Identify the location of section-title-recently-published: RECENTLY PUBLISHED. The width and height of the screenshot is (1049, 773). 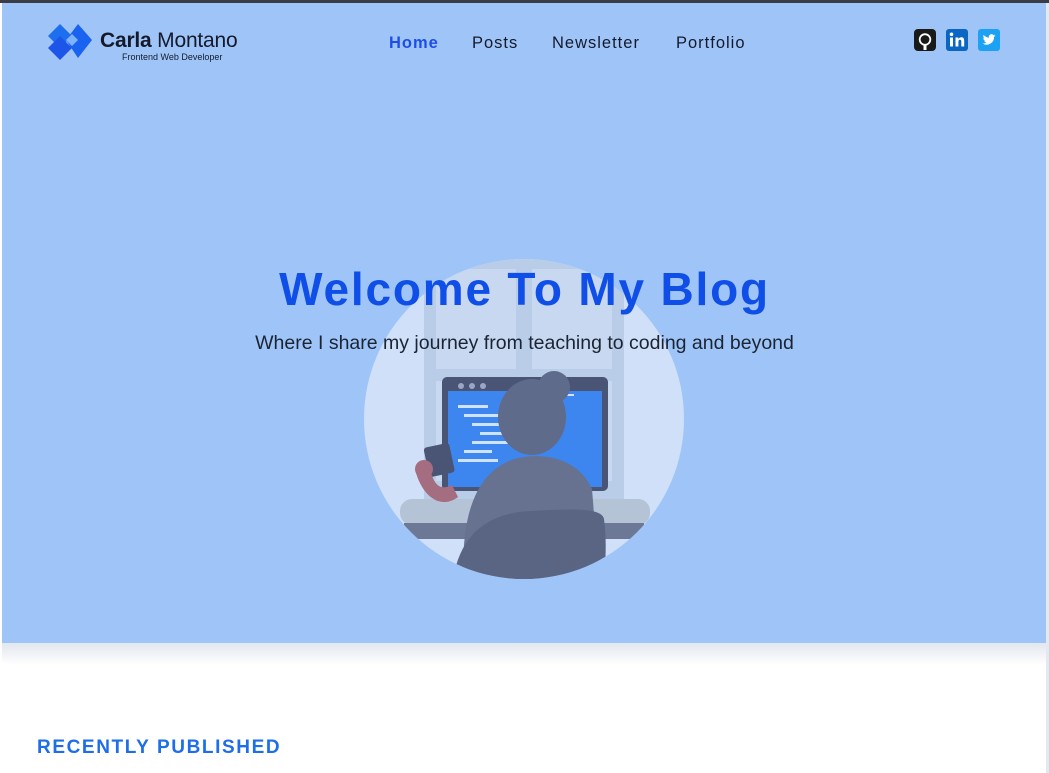
(159, 747).